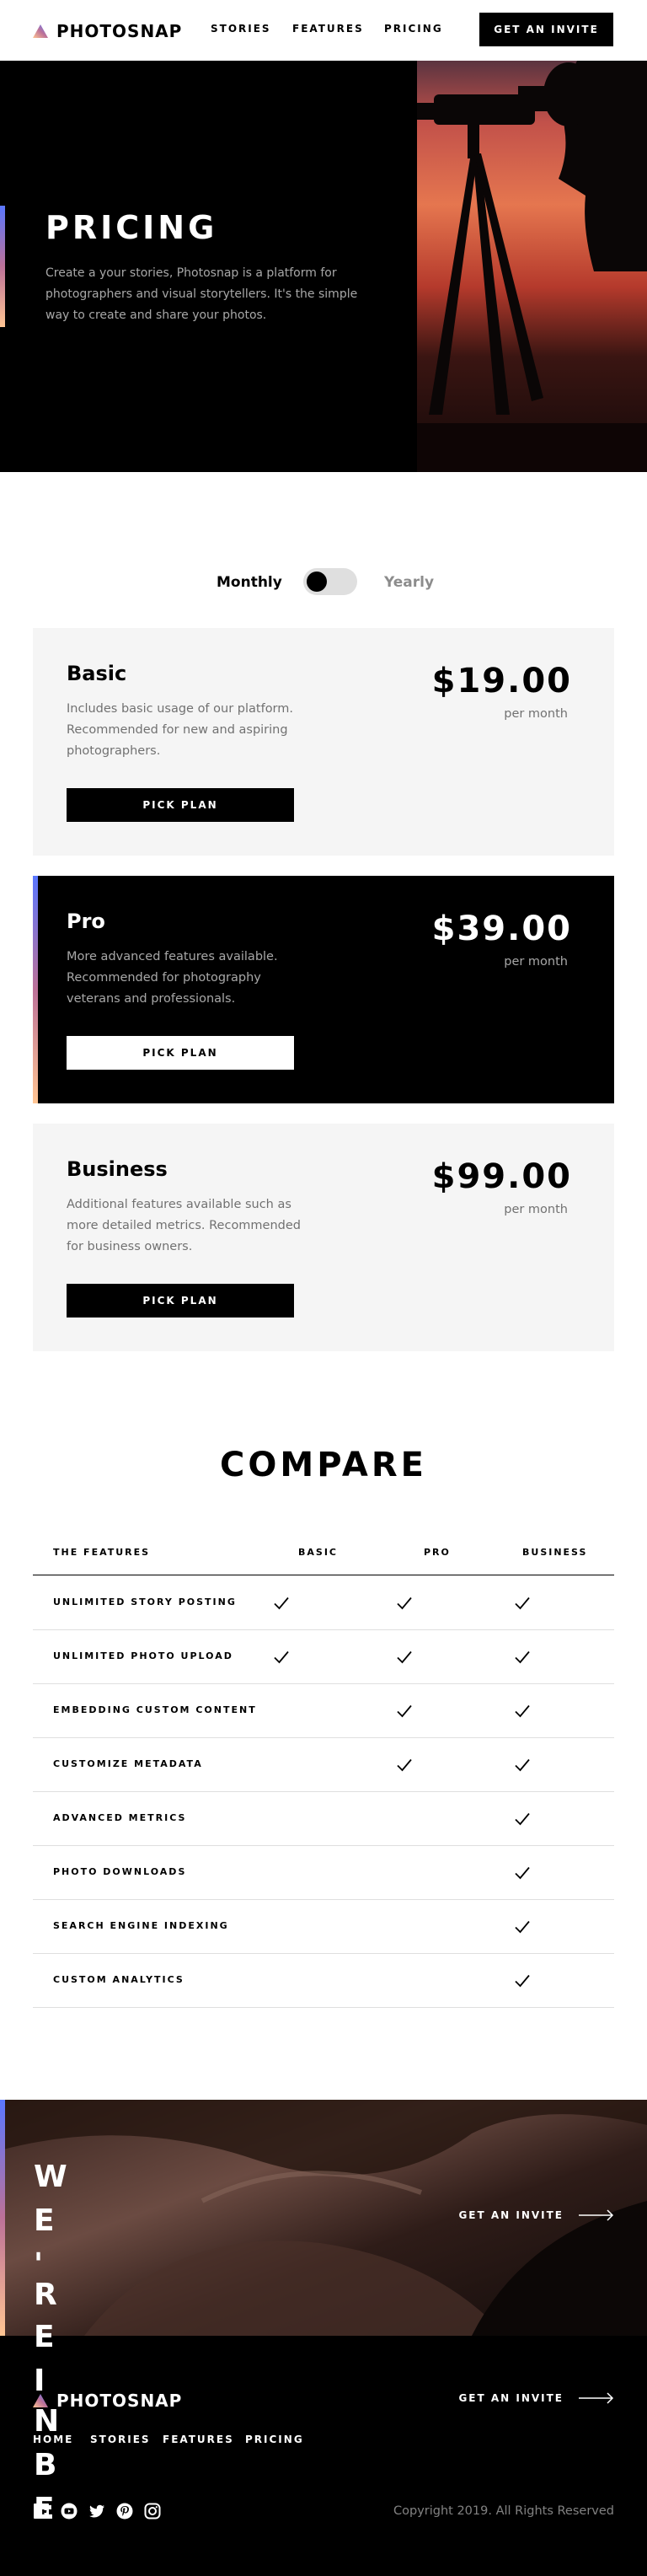  What do you see at coordinates (2, 266) in the screenshot?
I see `hero-accent-bar` at bounding box center [2, 266].